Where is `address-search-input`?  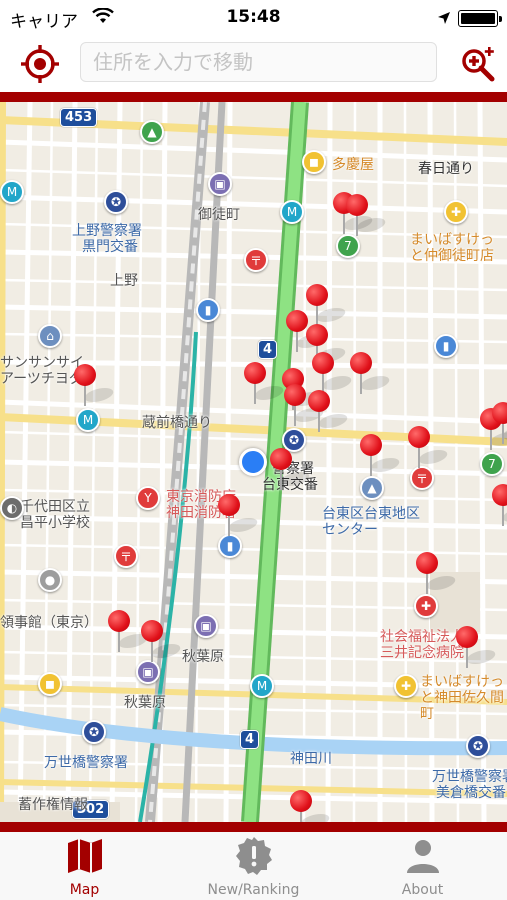 address-search-input is located at coordinates (258, 62).